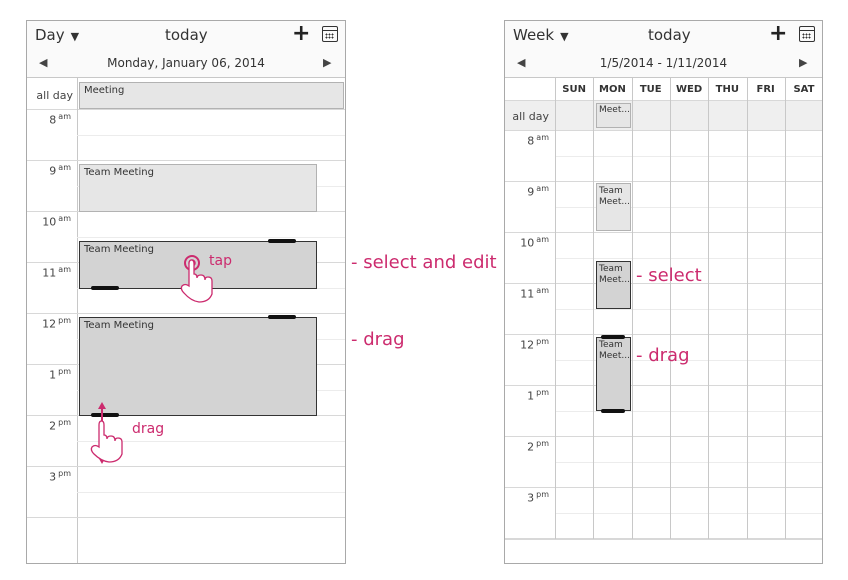 The width and height of the screenshot is (848, 580). What do you see at coordinates (50, 35) in the screenshot?
I see `view-selector-label: Day` at bounding box center [50, 35].